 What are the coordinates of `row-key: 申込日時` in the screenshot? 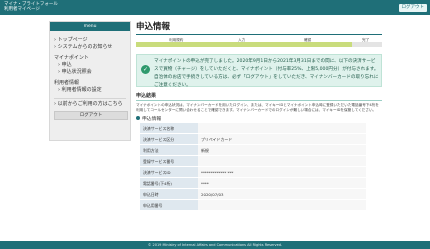 It's located at (169, 194).